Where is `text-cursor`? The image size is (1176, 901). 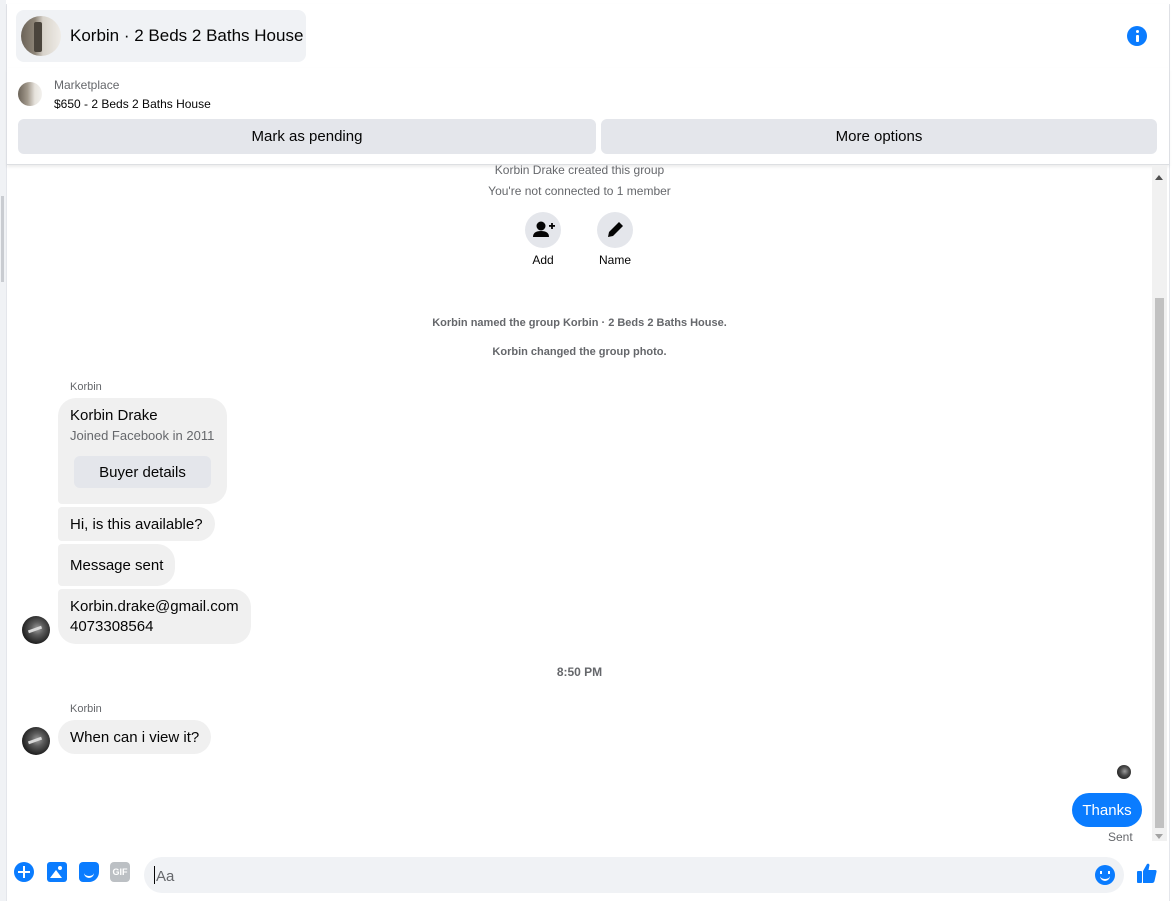 text-cursor is located at coordinates (154, 875).